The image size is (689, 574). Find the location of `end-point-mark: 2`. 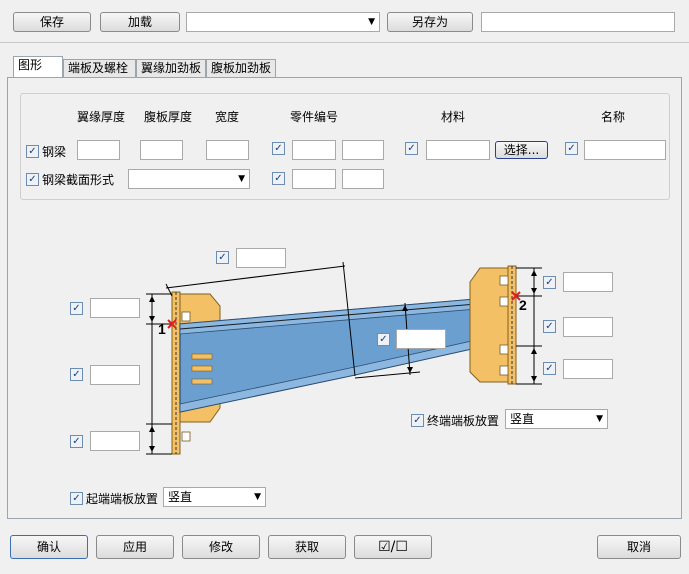

end-point-mark: 2 is located at coordinates (523, 305).